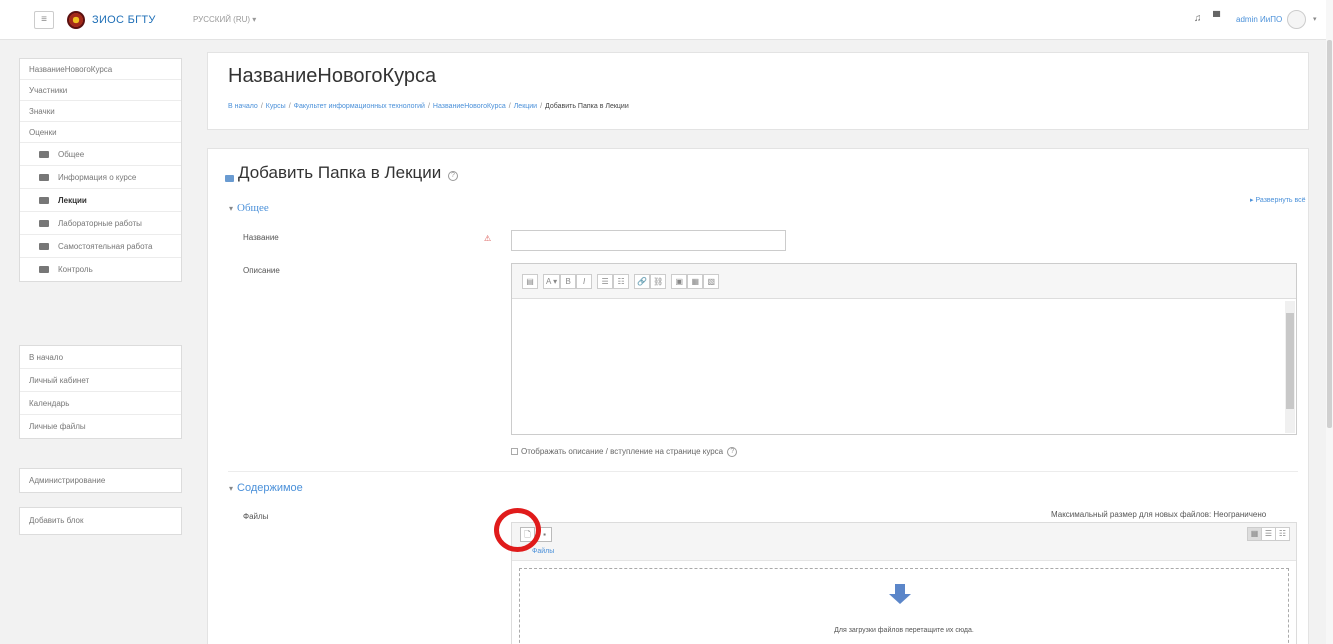 The height and width of the screenshot is (644, 1333). Describe the element at coordinates (679, 281) in the screenshot. I see `image-button: ▣` at that location.